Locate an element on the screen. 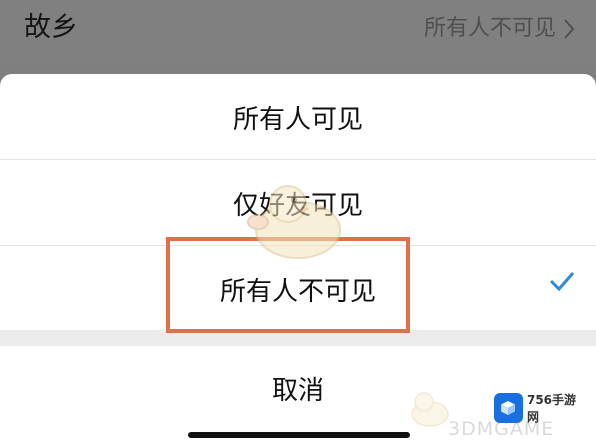 This screenshot has height=446, width=596. hometown-label: 故乡 is located at coordinates (51, 27).